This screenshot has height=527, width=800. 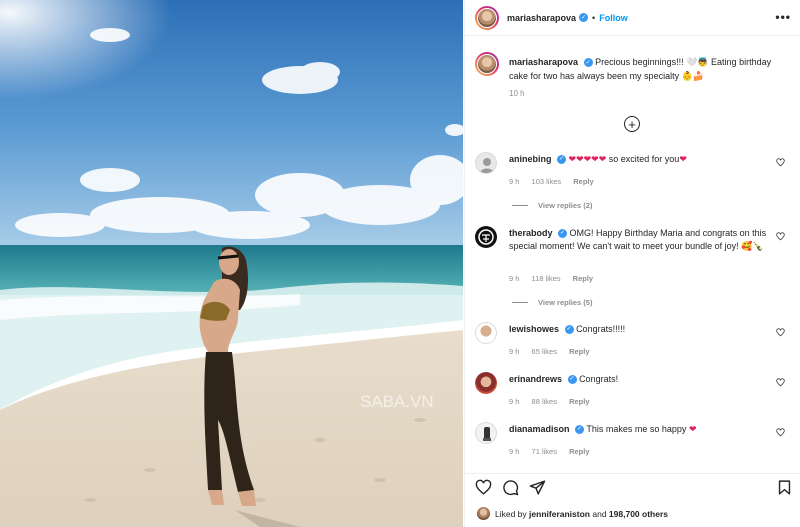 I want to click on post-header: mariasharapova ✓ • Follow •••, so click(x=632, y=18).